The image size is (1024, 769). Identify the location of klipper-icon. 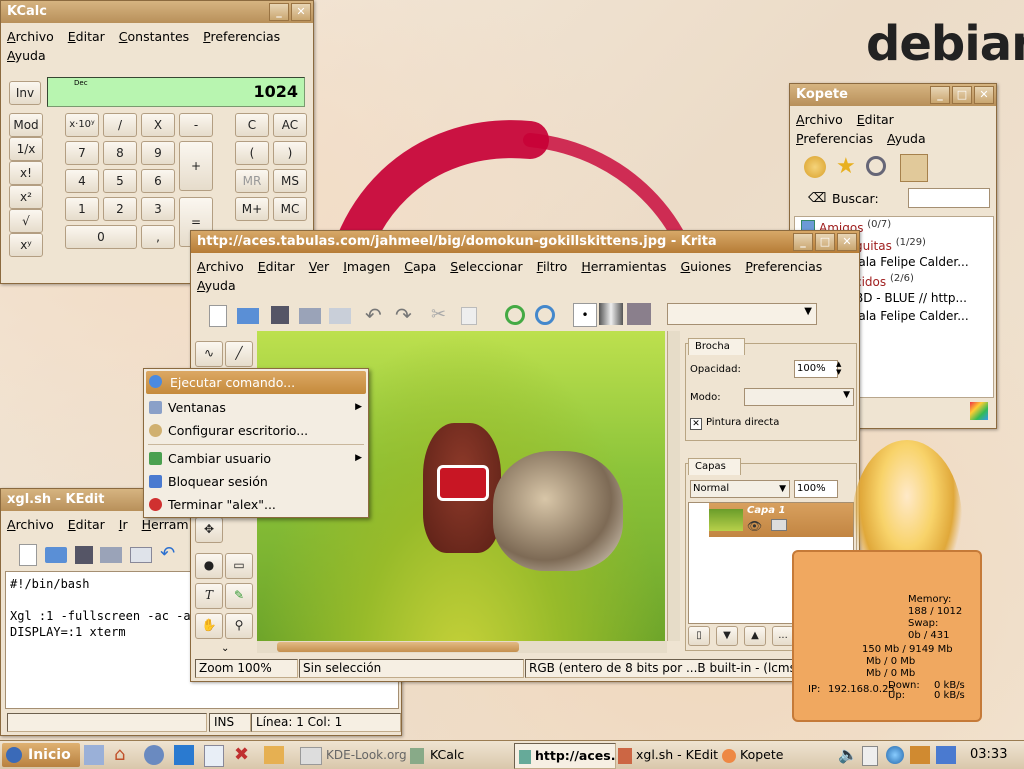
(870, 756).